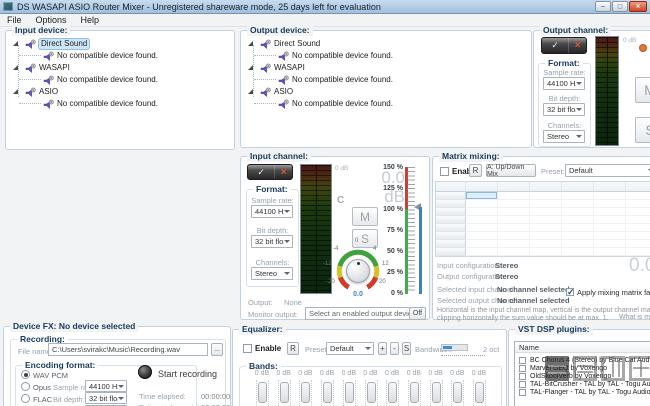  I want to click on output-solo-button: S, so click(642, 130).